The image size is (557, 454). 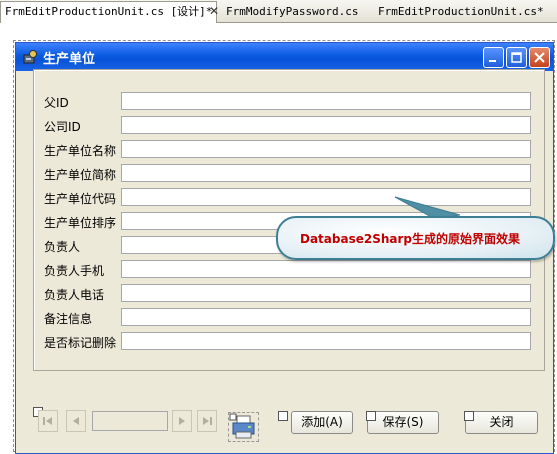 I want to click on field-label: 公司ID, so click(x=62, y=127).